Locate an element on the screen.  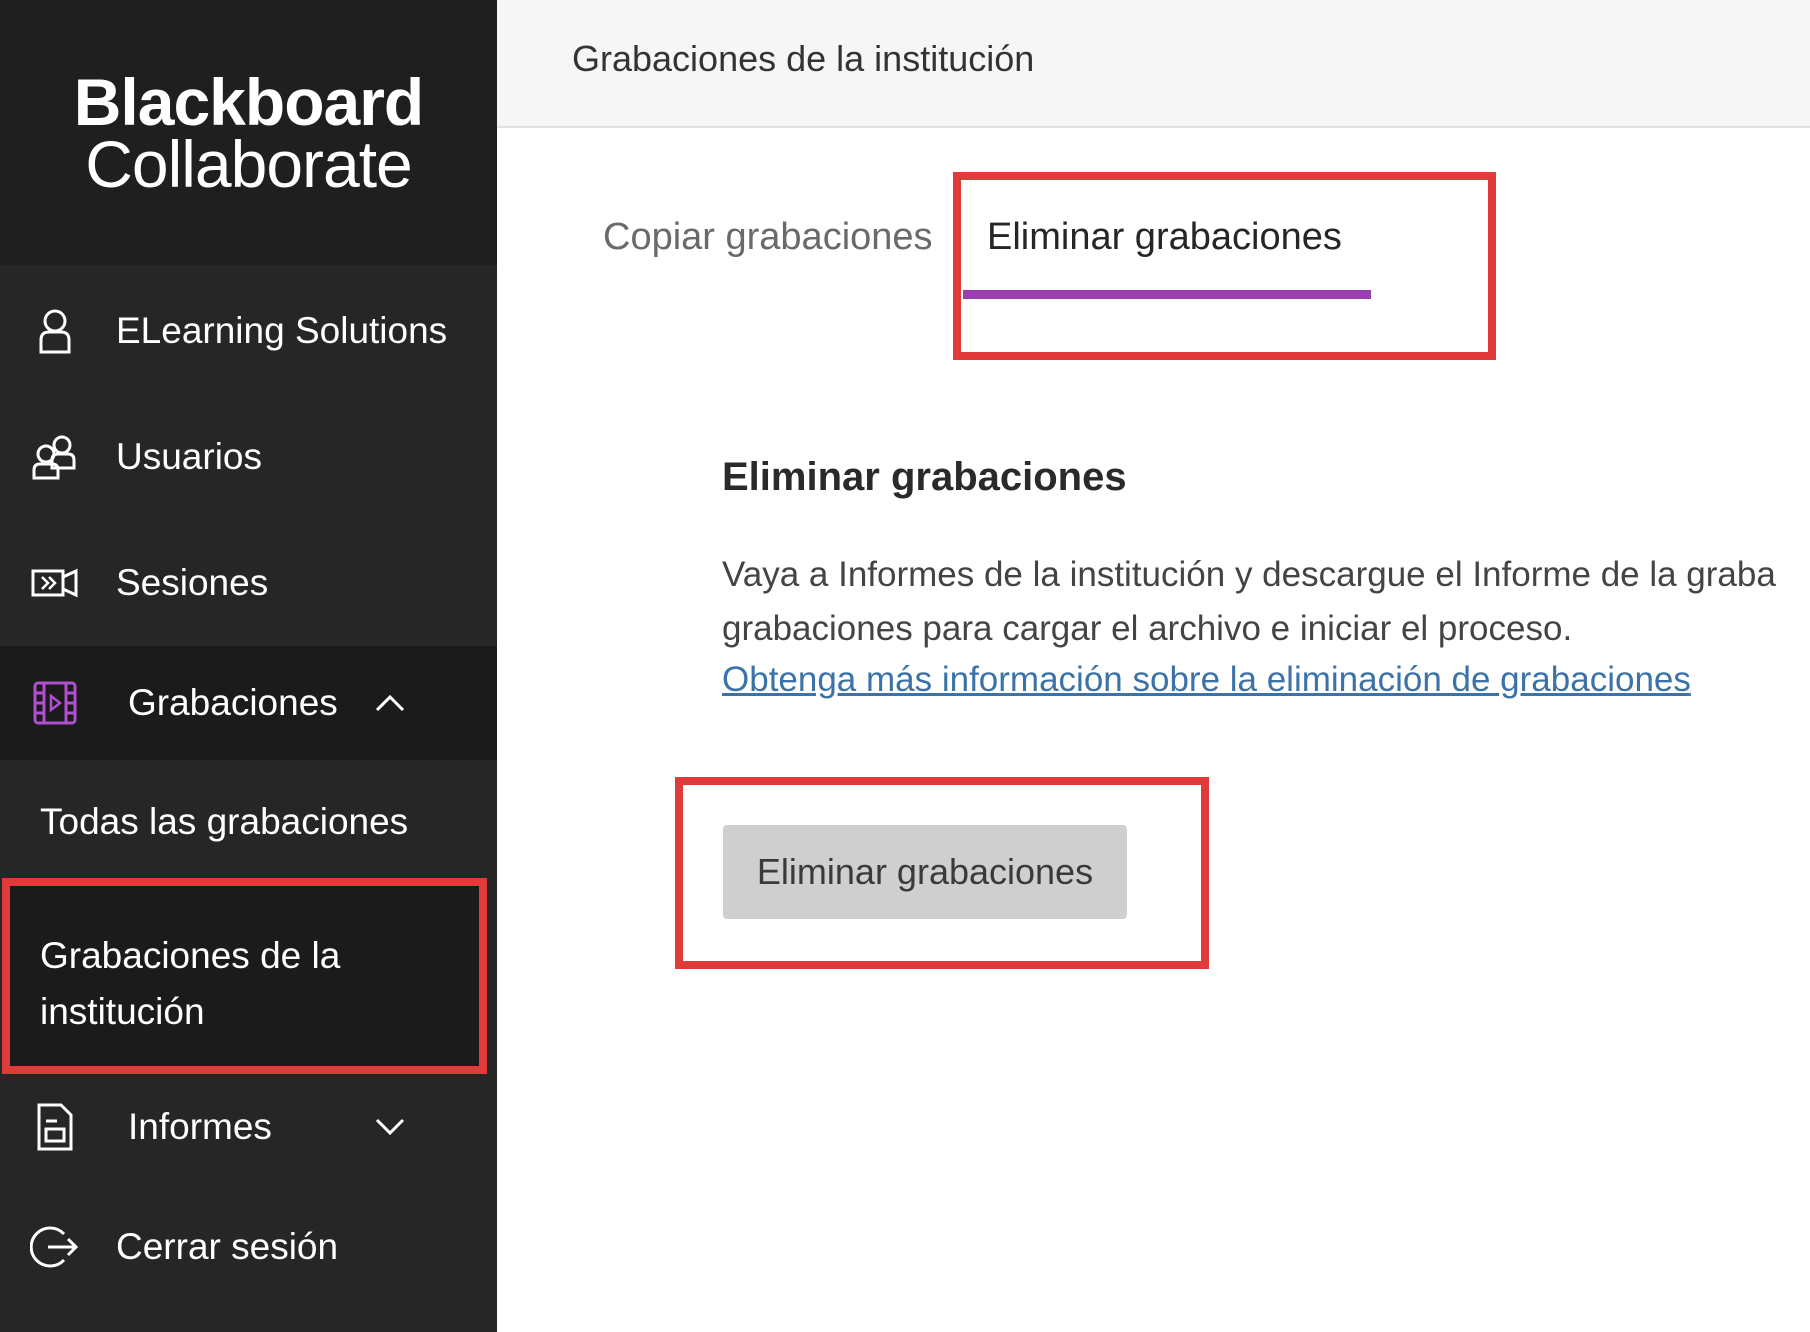
sidebar-item-label: Sesiones is located at coordinates (192, 582).